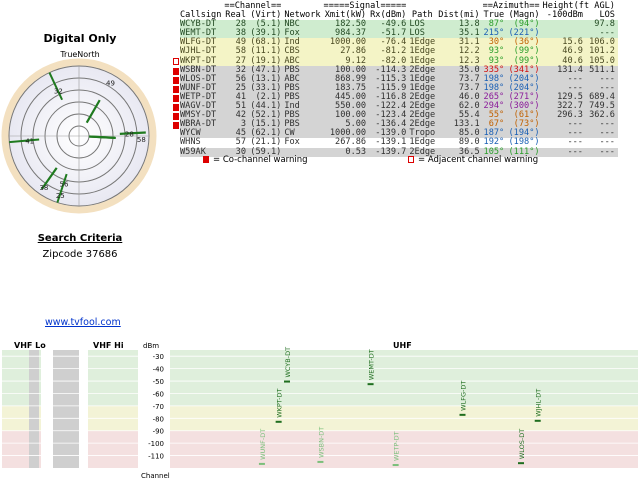 The height and width of the screenshot is (480, 640). I want to click on station-signal-label: WJHL-DT, so click(539, 403).